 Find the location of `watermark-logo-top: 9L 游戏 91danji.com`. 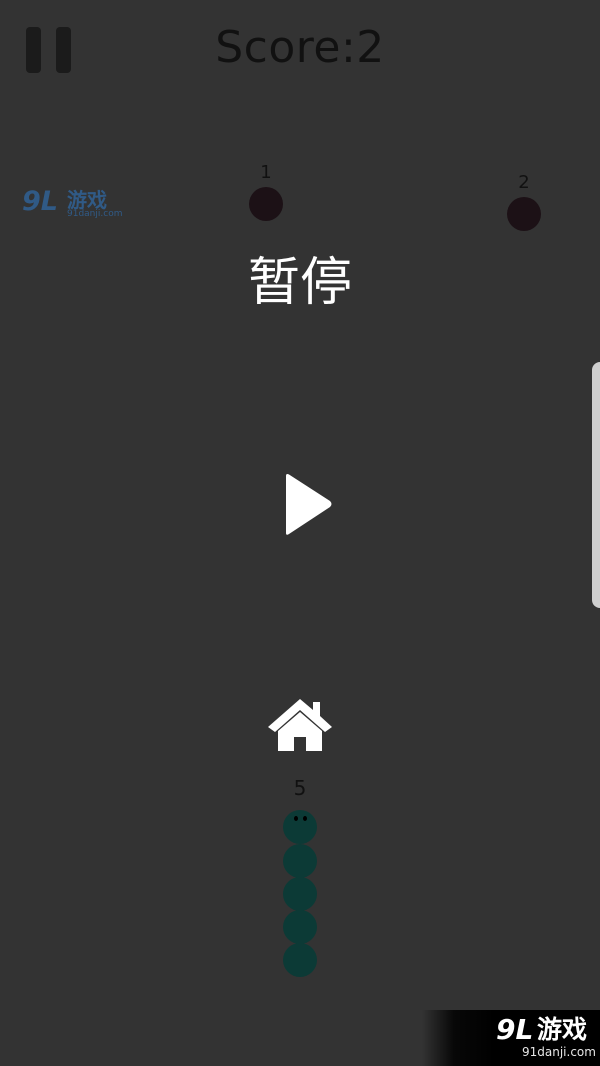

watermark-logo-top: 9L 游戏 91danji.com is located at coordinates (72, 204).